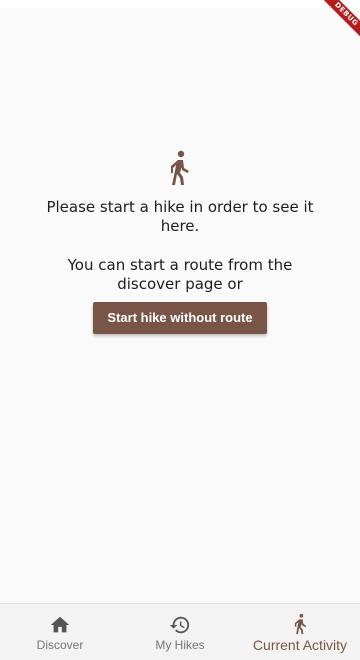  I want to click on start-hike-without-route-button: Start hike without route, so click(180, 318).